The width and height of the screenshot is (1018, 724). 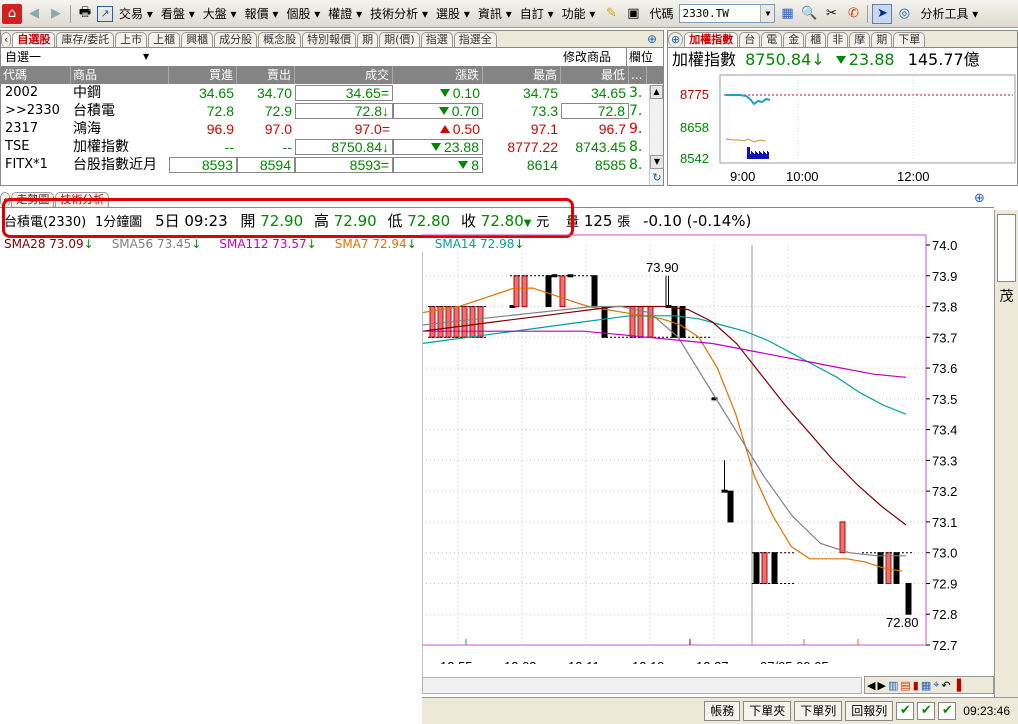 What do you see at coordinates (767, 711) in the screenshot?
I see `status-button: 下單夾` at bounding box center [767, 711].